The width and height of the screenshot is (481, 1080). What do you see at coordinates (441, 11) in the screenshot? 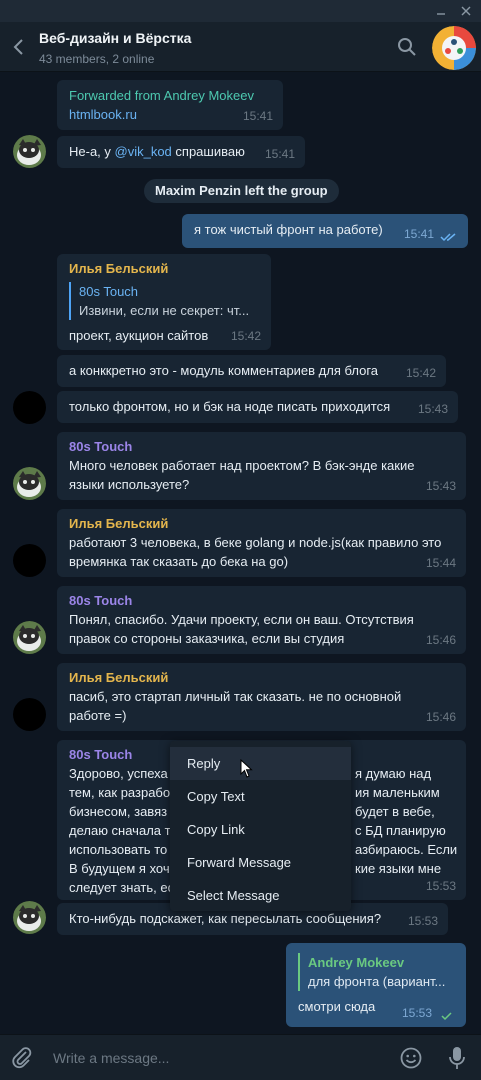
I see `minimize-icon` at bounding box center [441, 11].